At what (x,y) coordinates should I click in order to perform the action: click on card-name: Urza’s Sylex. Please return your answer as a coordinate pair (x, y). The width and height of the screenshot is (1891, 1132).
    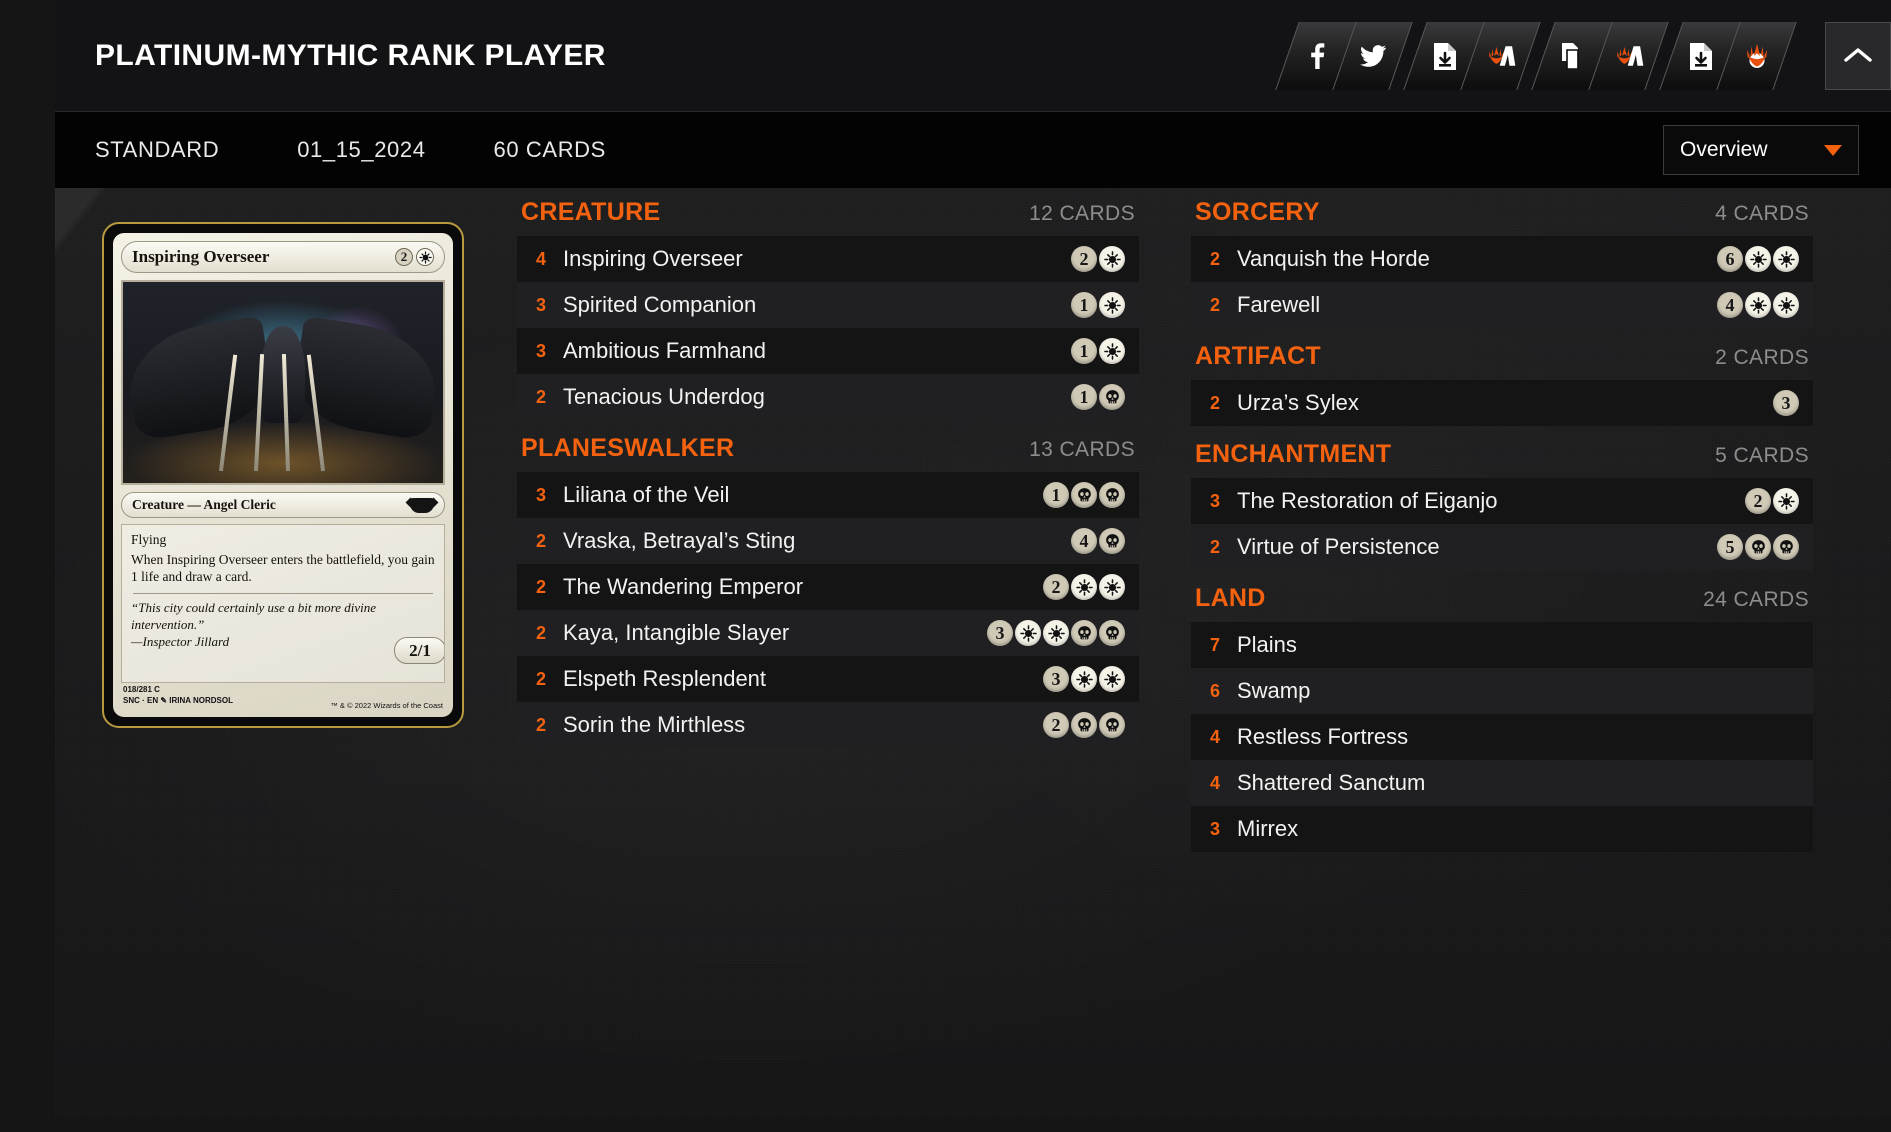
    Looking at the image, I should click on (1298, 402).